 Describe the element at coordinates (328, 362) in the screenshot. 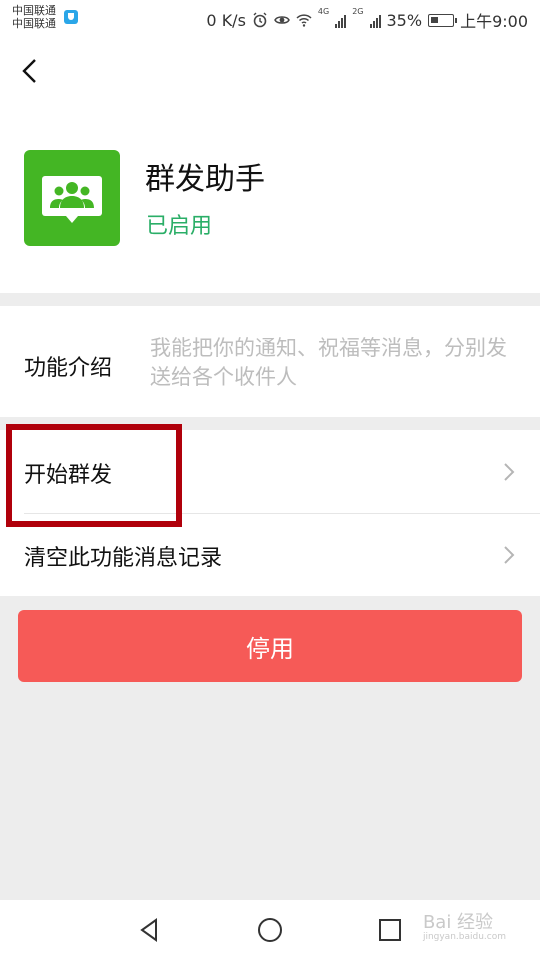

I see `feature-intro-text: 我能把你的通知、祝福等消息，分别发送给各个收件人` at that location.